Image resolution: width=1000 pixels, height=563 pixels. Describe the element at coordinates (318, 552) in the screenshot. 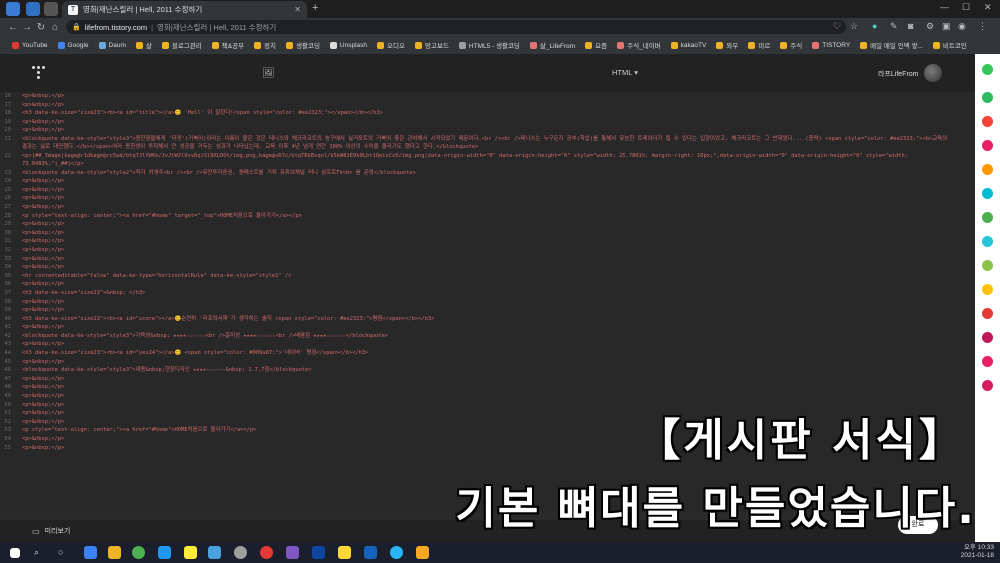

I see `photoshop-icon` at that location.